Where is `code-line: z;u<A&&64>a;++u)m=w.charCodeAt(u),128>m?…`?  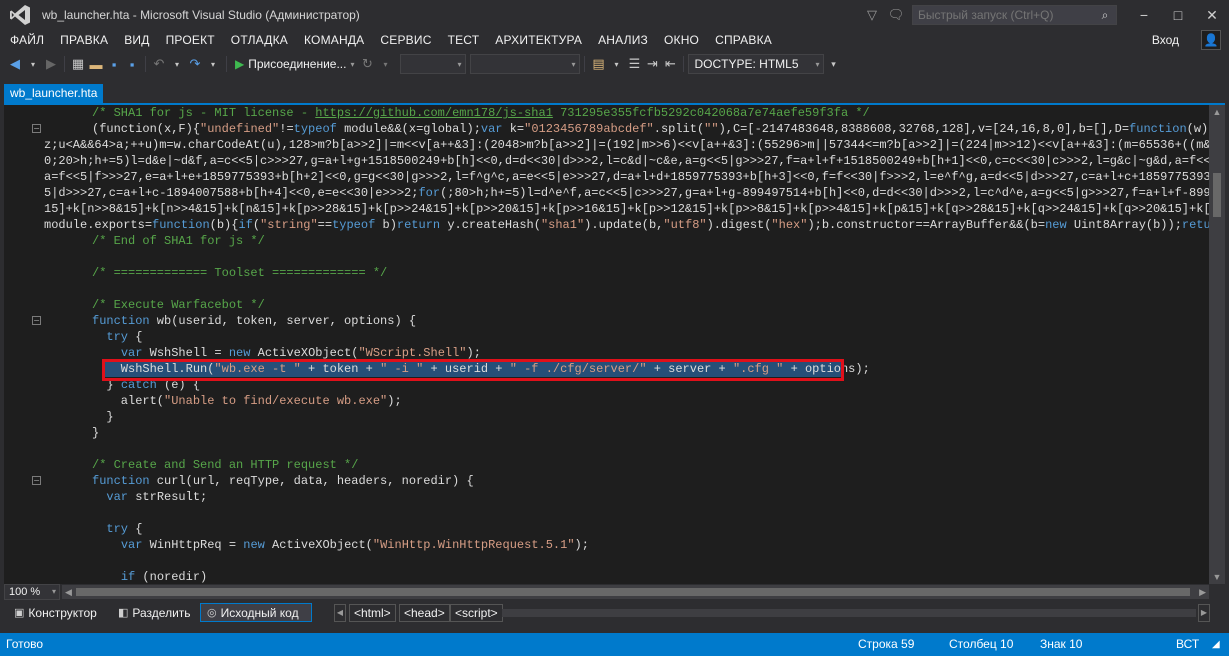
code-line: z;u<A&&64>a;++u)m=w.charCodeAt(u),128>m?… is located at coordinates (626, 145).